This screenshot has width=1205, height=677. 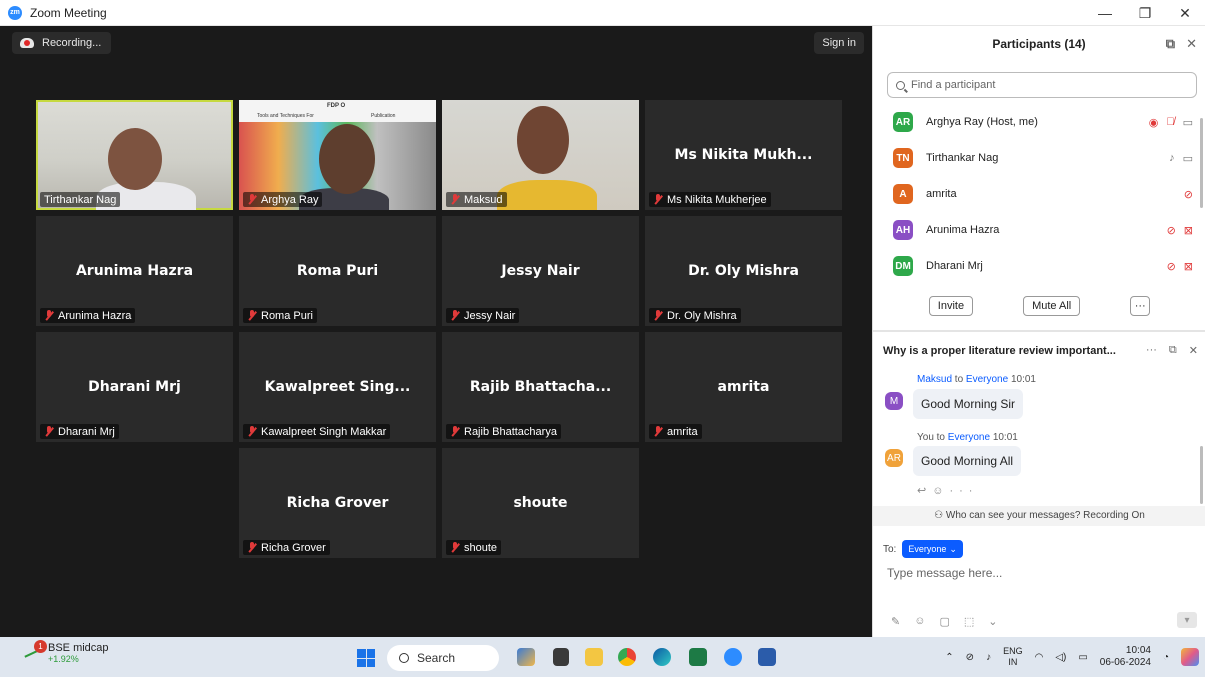 I want to click on video-tile: amrita amrita, so click(x=743, y=387).